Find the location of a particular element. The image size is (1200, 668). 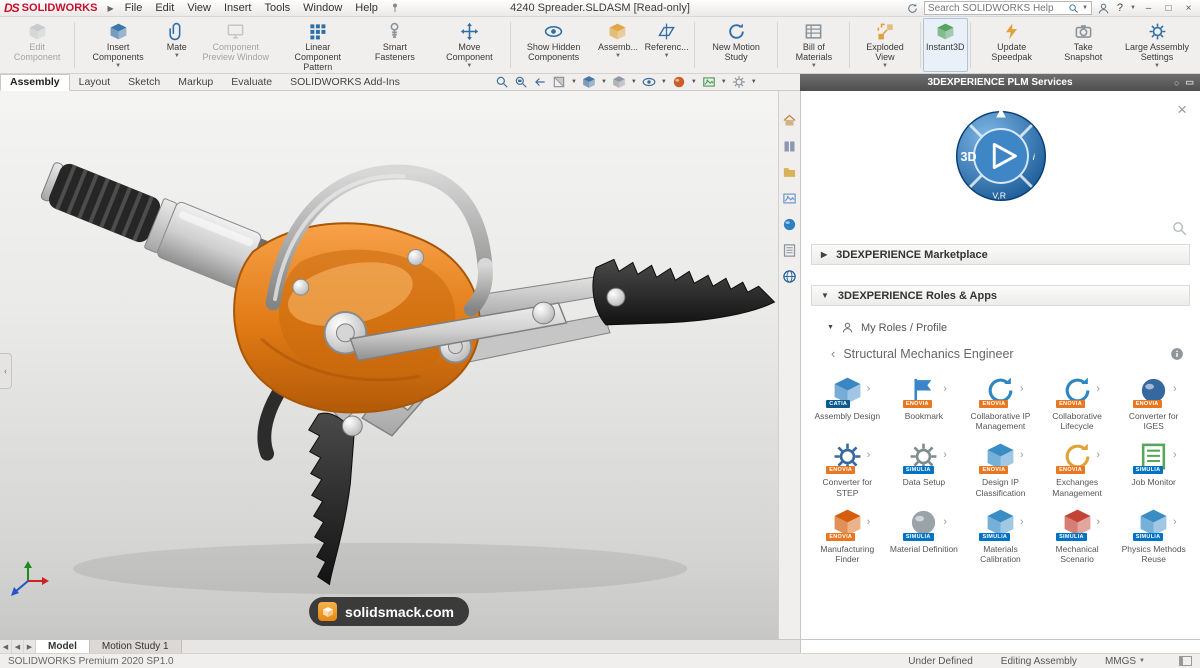

app-tile-collaborative-lifecycle: ENOVIA › Collaborative Lifecycle is located at coordinates (1077, 400).